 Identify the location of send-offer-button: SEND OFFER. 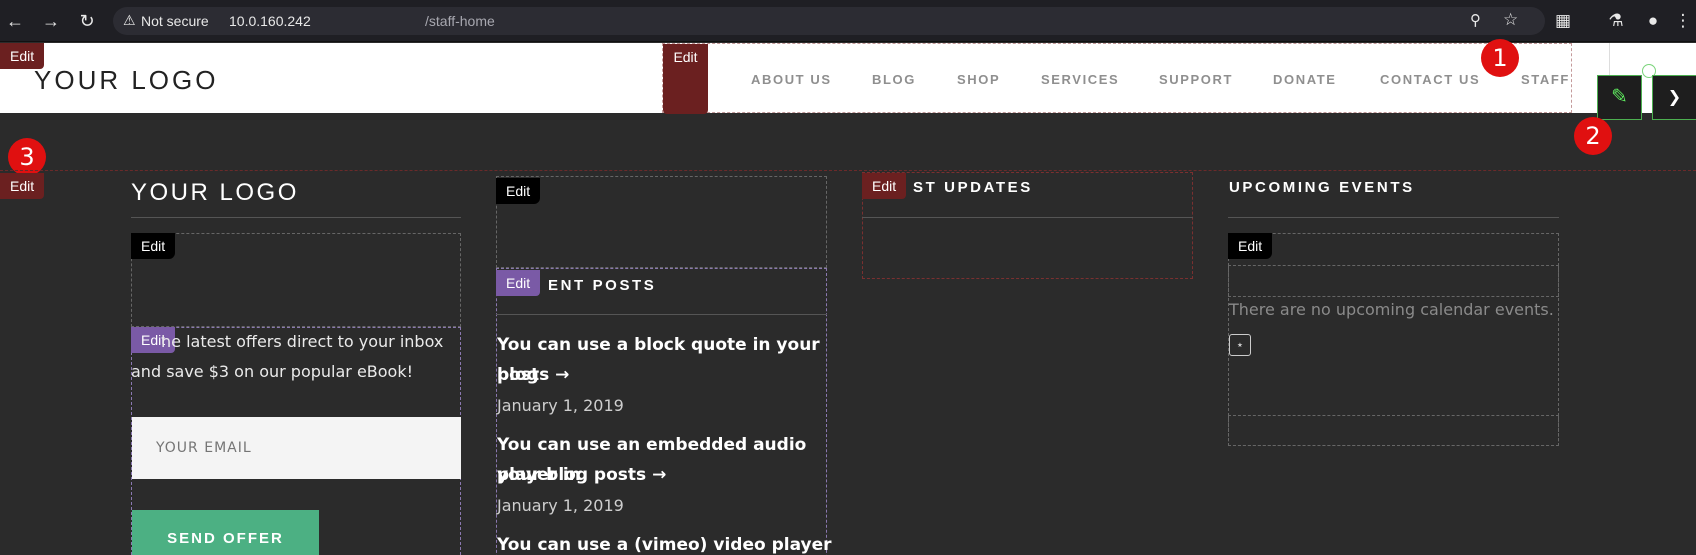
(225, 532).